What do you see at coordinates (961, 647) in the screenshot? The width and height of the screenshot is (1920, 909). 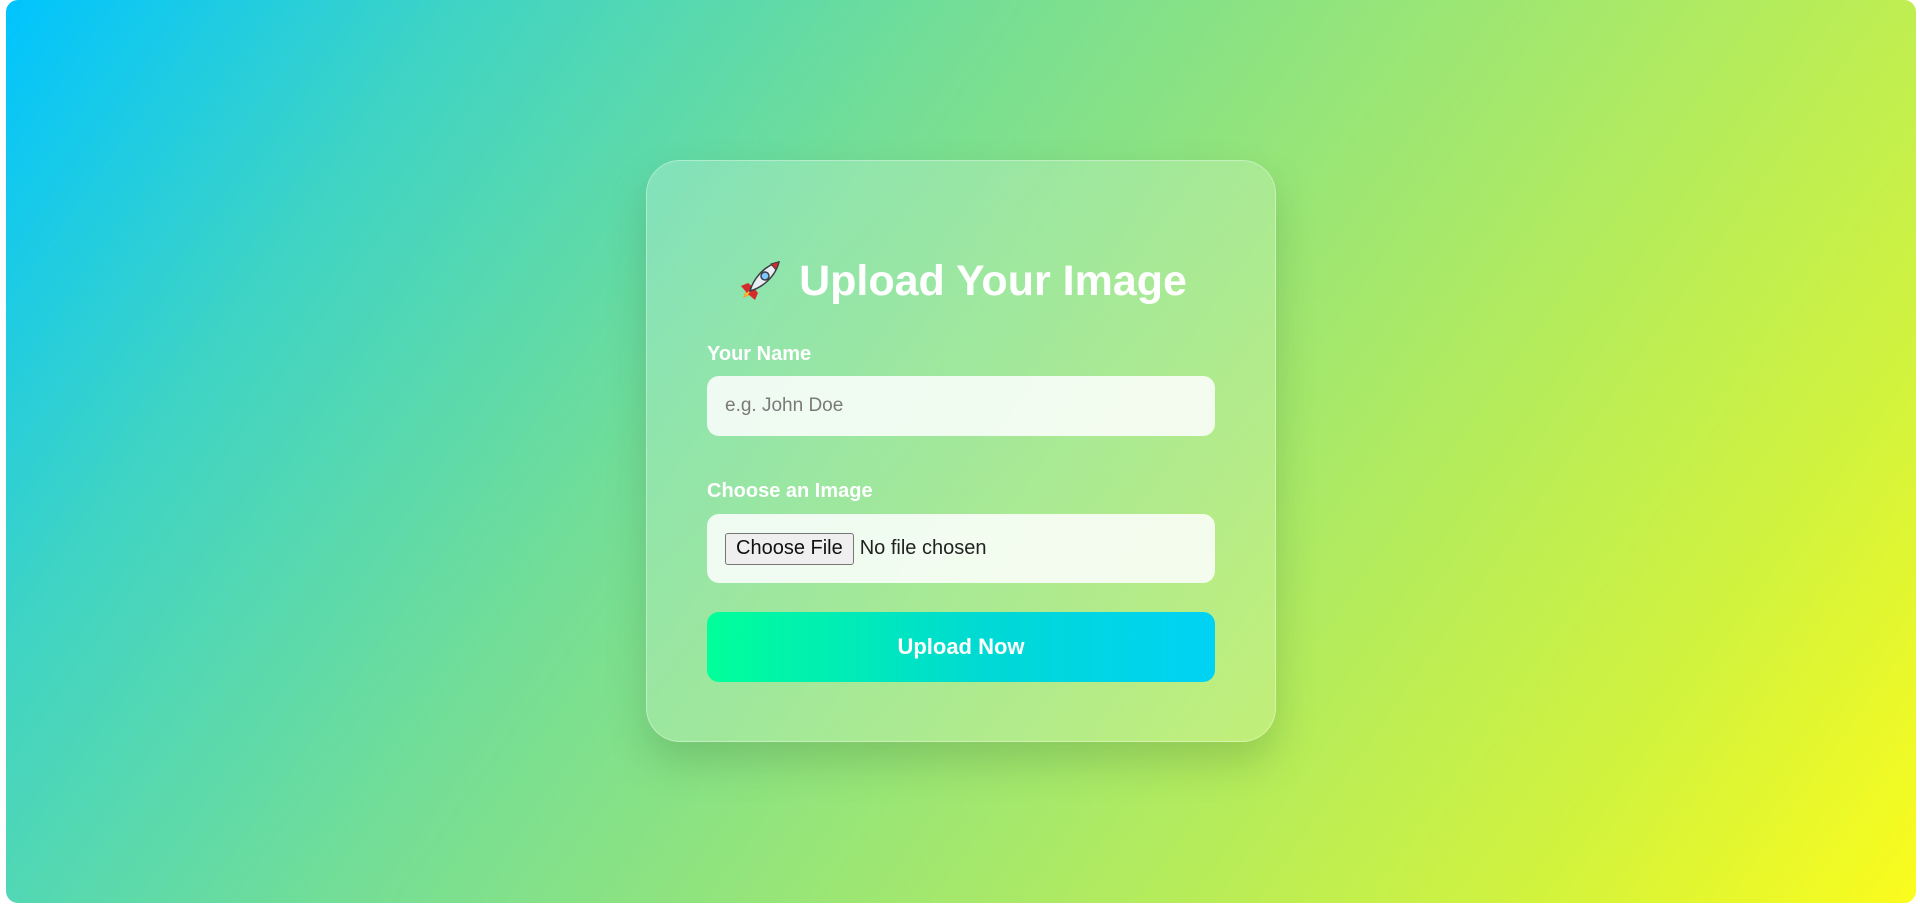 I see `upload-now-button: Upload Now` at bounding box center [961, 647].